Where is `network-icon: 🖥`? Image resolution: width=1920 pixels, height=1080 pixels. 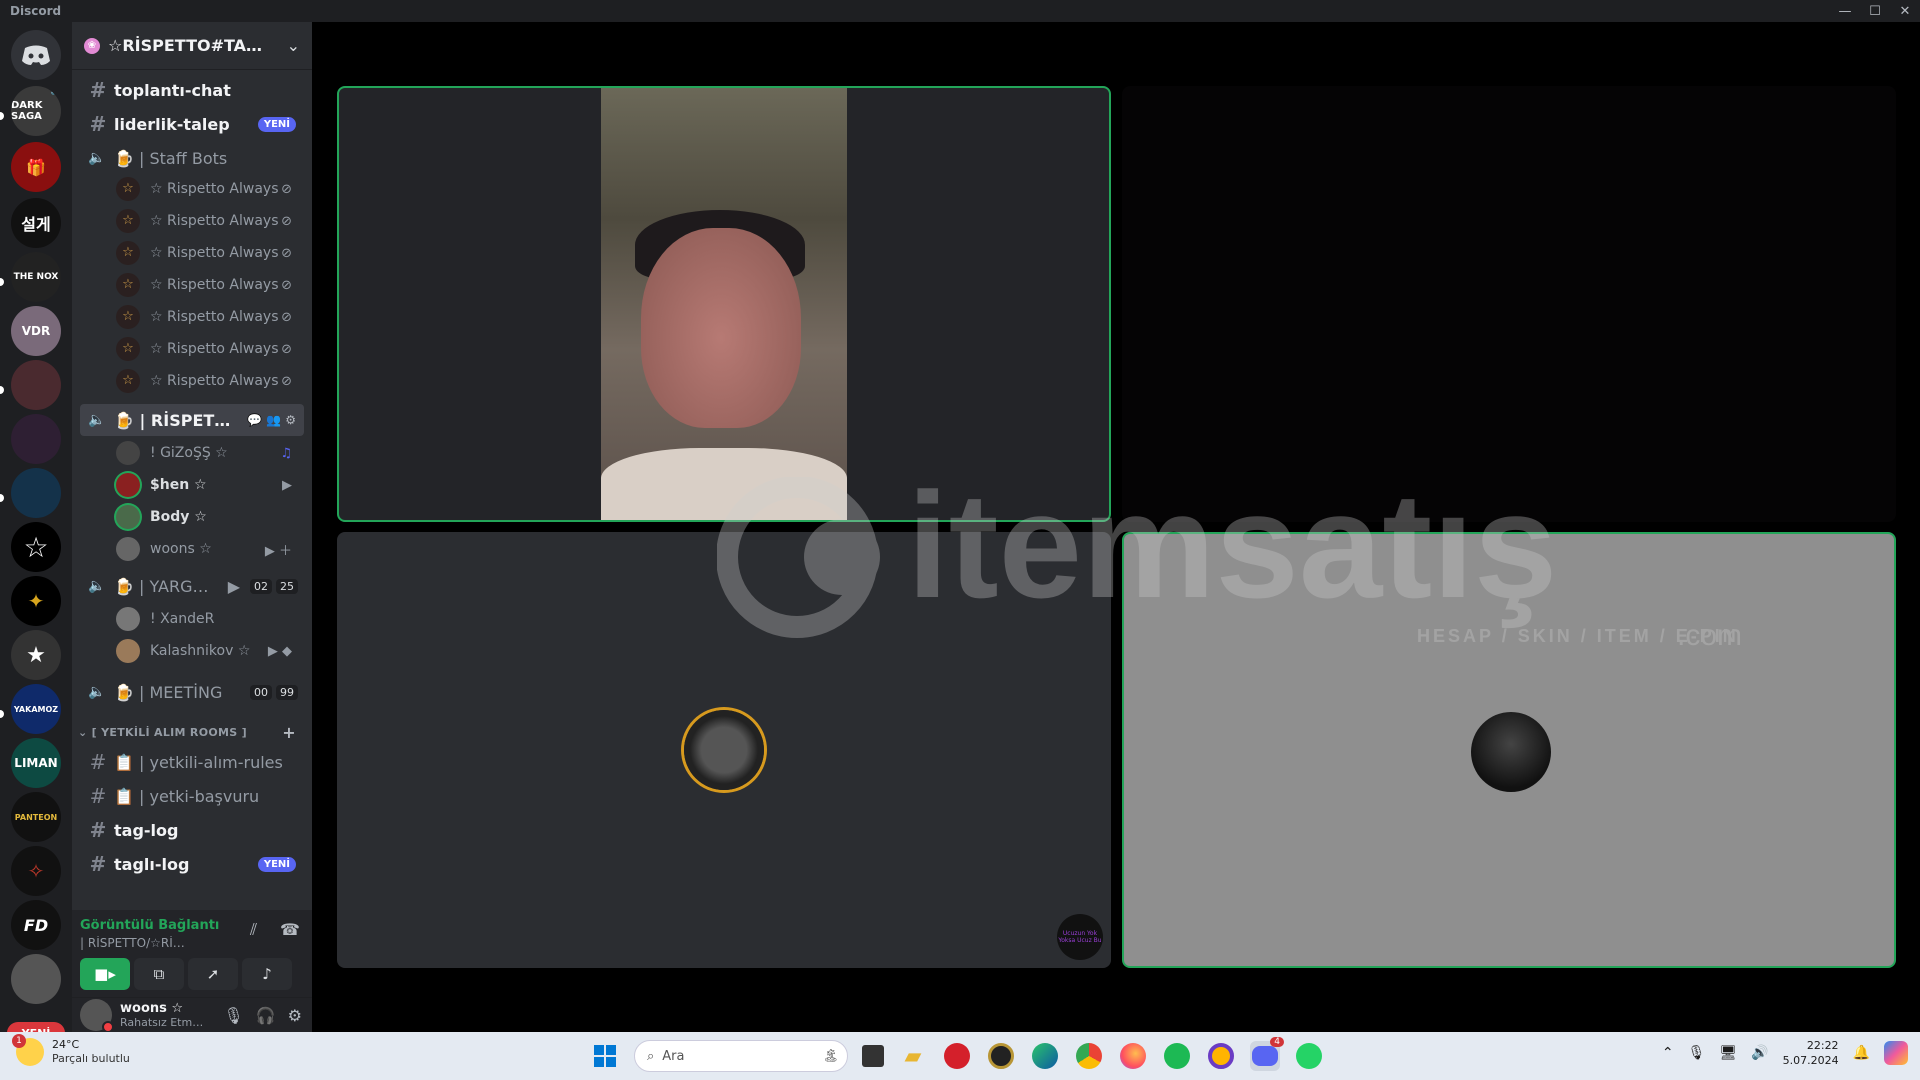
network-icon: 🖥 is located at coordinates (1728, 1053).